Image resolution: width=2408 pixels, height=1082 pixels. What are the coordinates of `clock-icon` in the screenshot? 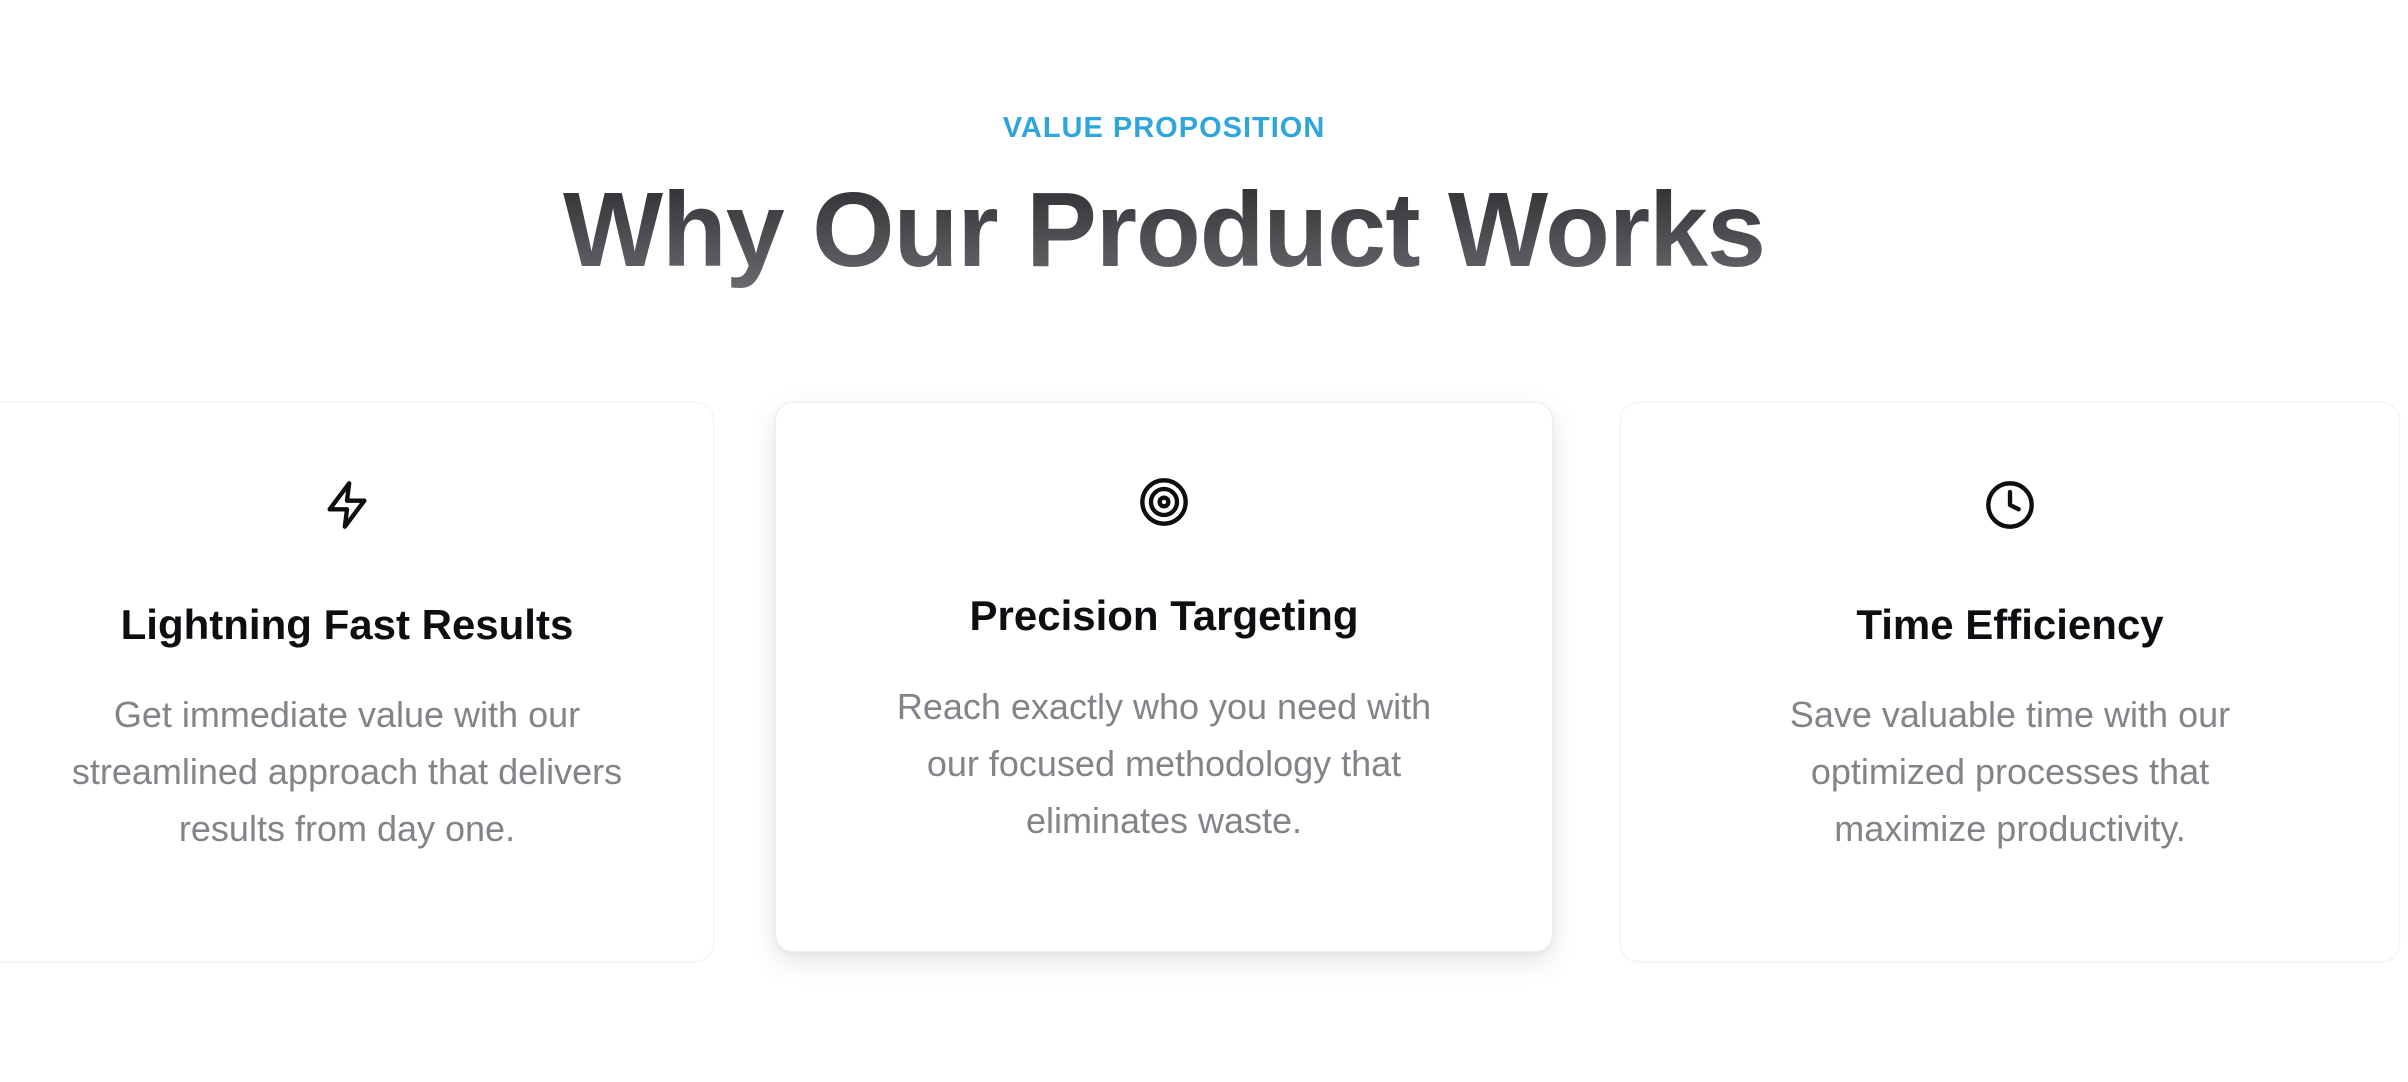 It's located at (2010, 505).